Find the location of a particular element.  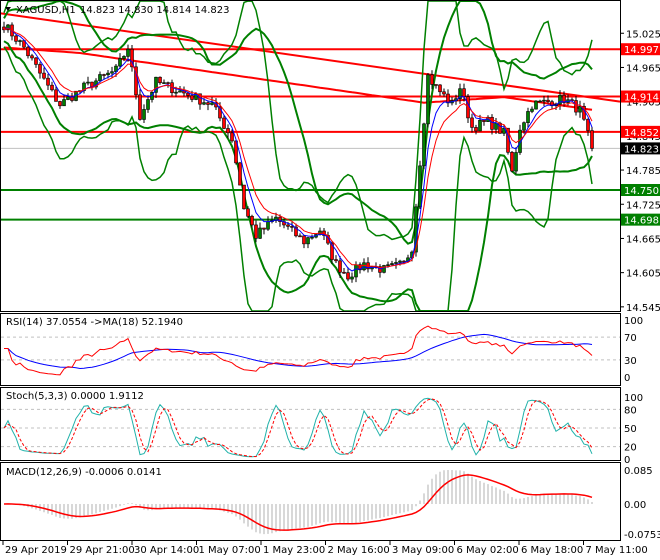

rsi-tick-label: 0 is located at coordinates (627, 378).